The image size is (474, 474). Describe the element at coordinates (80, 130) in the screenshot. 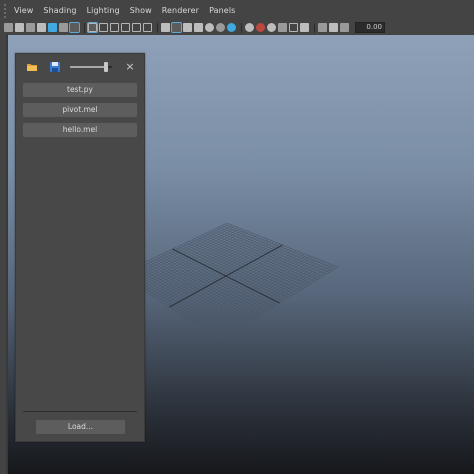

I see `script-button-hello-mel: hello.mel` at that location.